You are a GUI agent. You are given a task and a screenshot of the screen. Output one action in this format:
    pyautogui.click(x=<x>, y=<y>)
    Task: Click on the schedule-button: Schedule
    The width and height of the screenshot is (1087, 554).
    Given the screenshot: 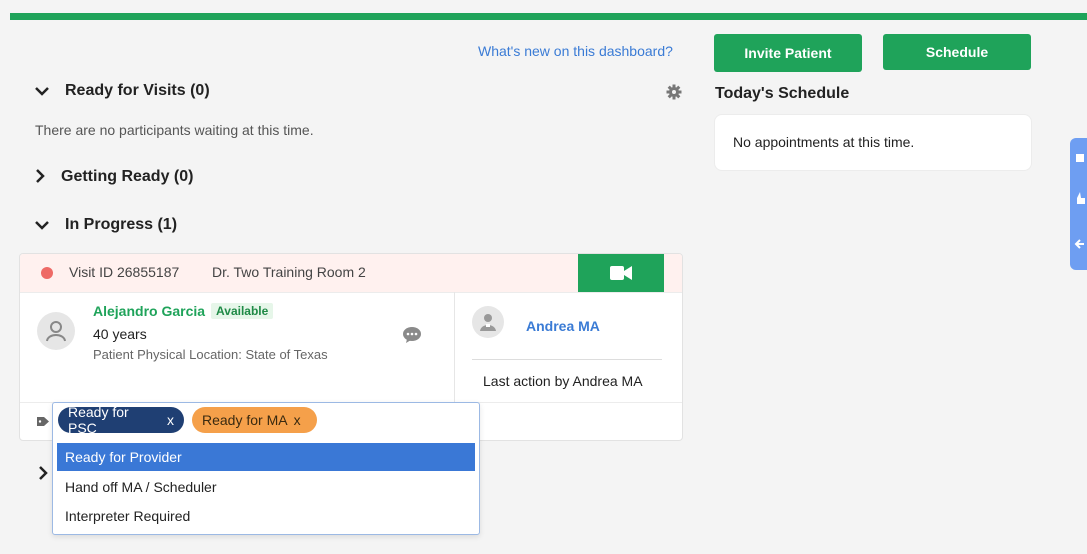 What is the action you would take?
    pyautogui.click(x=957, y=52)
    